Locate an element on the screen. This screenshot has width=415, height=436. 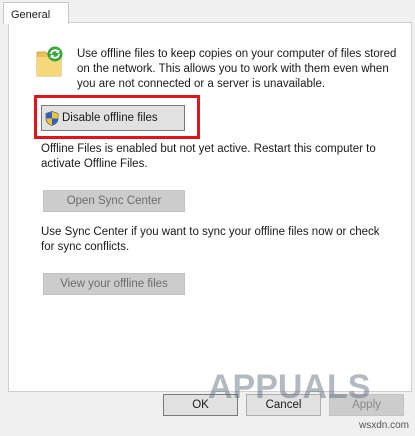
view-offline-files-button: View your offline files is located at coordinates (114, 284).